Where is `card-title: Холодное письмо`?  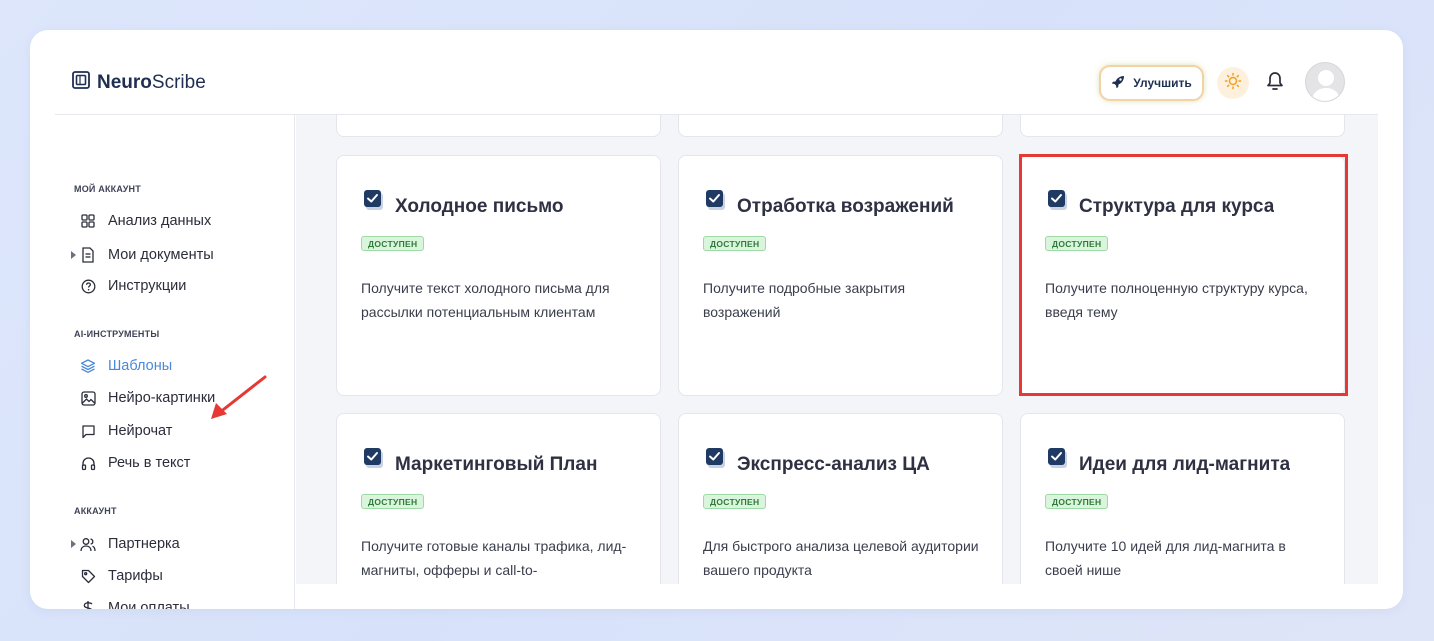
card-title: Холодное письмо is located at coordinates (479, 206).